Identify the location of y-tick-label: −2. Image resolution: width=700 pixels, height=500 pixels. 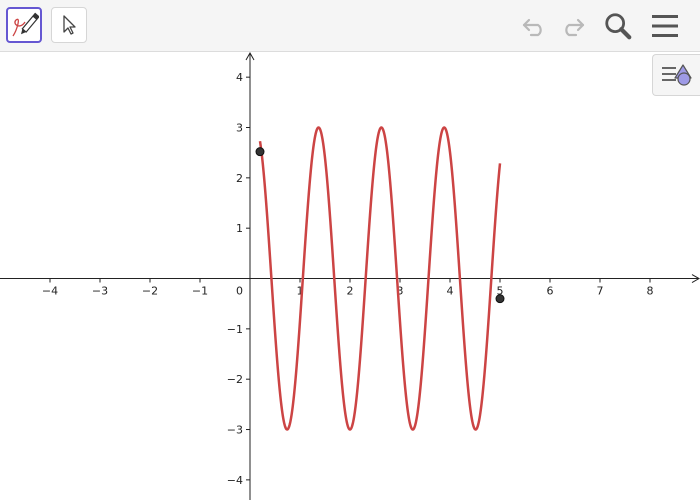
(235, 379).